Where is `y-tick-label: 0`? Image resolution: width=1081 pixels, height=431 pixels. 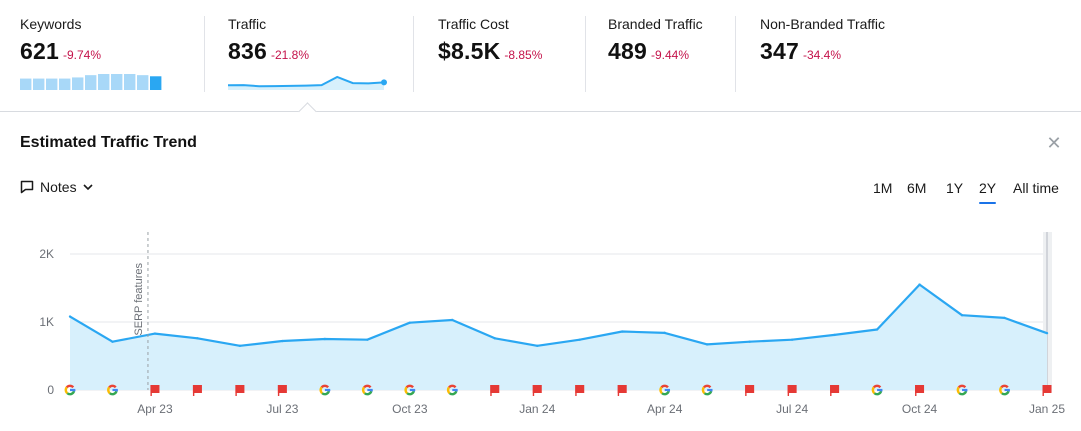 y-tick-label: 0 is located at coordinates (50, 390).